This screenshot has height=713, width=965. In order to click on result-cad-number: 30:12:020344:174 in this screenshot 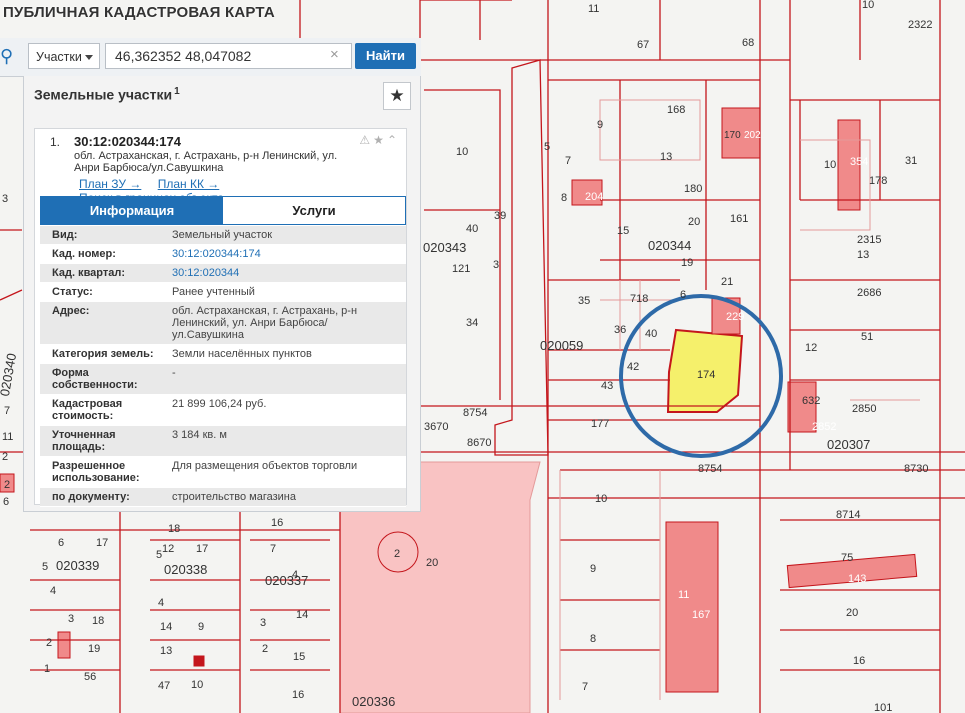, I will do `click(127, 141)`.